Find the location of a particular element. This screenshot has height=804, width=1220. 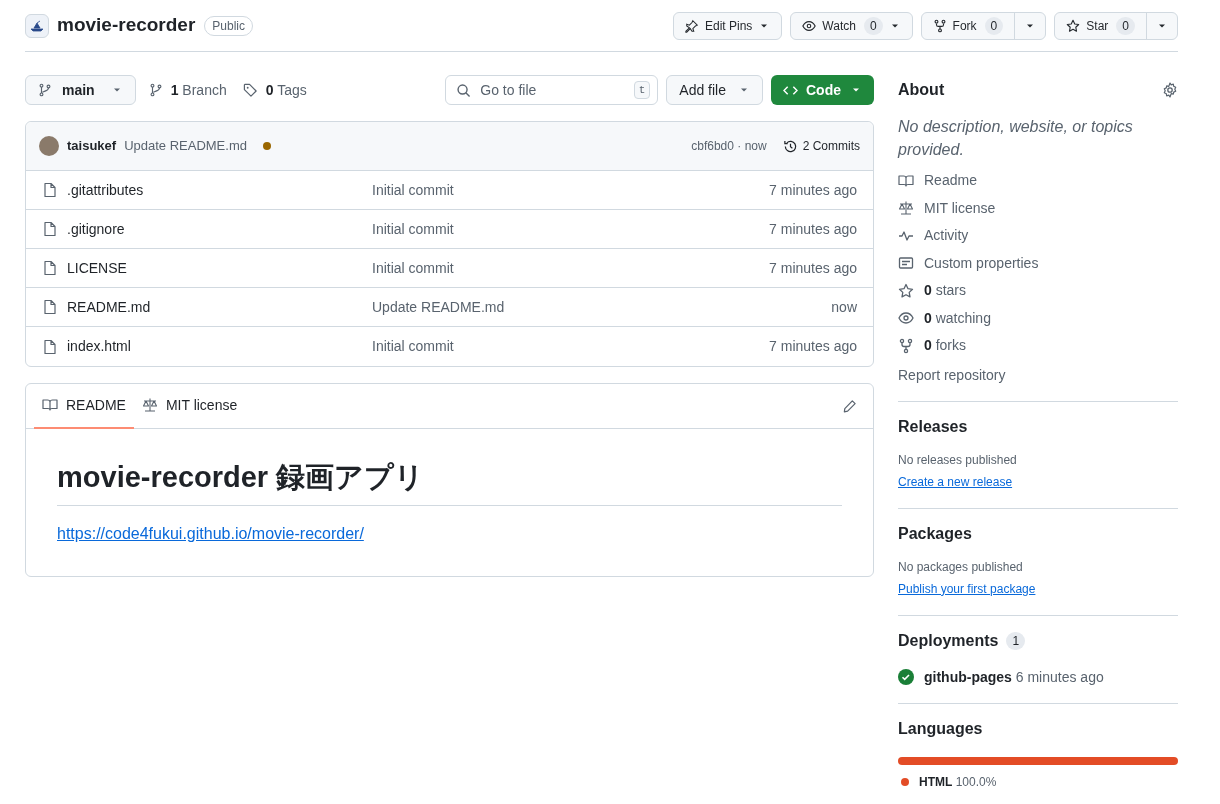

counter: 1 is located at coordinates (1016, 640).